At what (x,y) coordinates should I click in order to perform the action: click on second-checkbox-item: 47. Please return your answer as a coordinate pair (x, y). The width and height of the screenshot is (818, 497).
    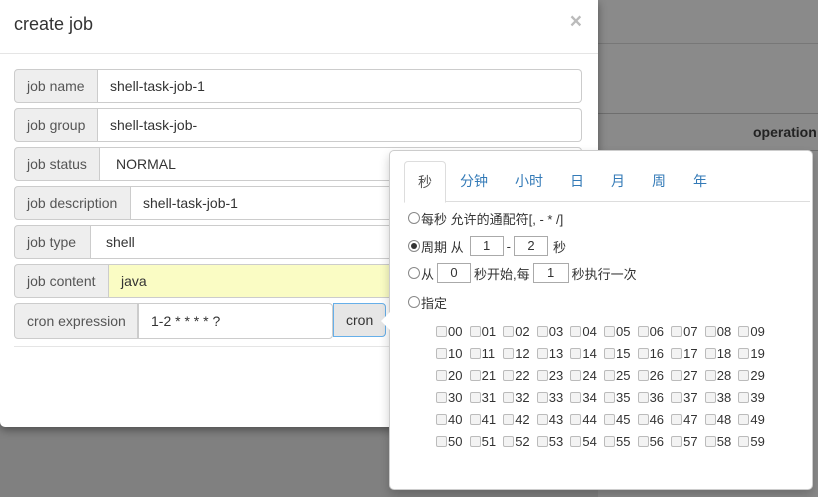
    Looking at the image, I should click on (688, 419).